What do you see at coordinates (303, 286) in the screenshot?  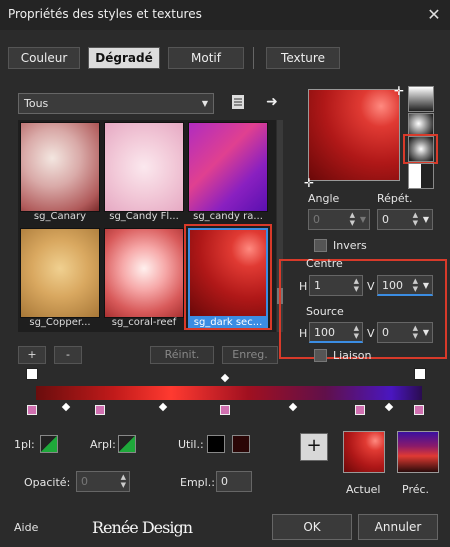 I see `center-h-label: H` at bounding box center [303, 286].